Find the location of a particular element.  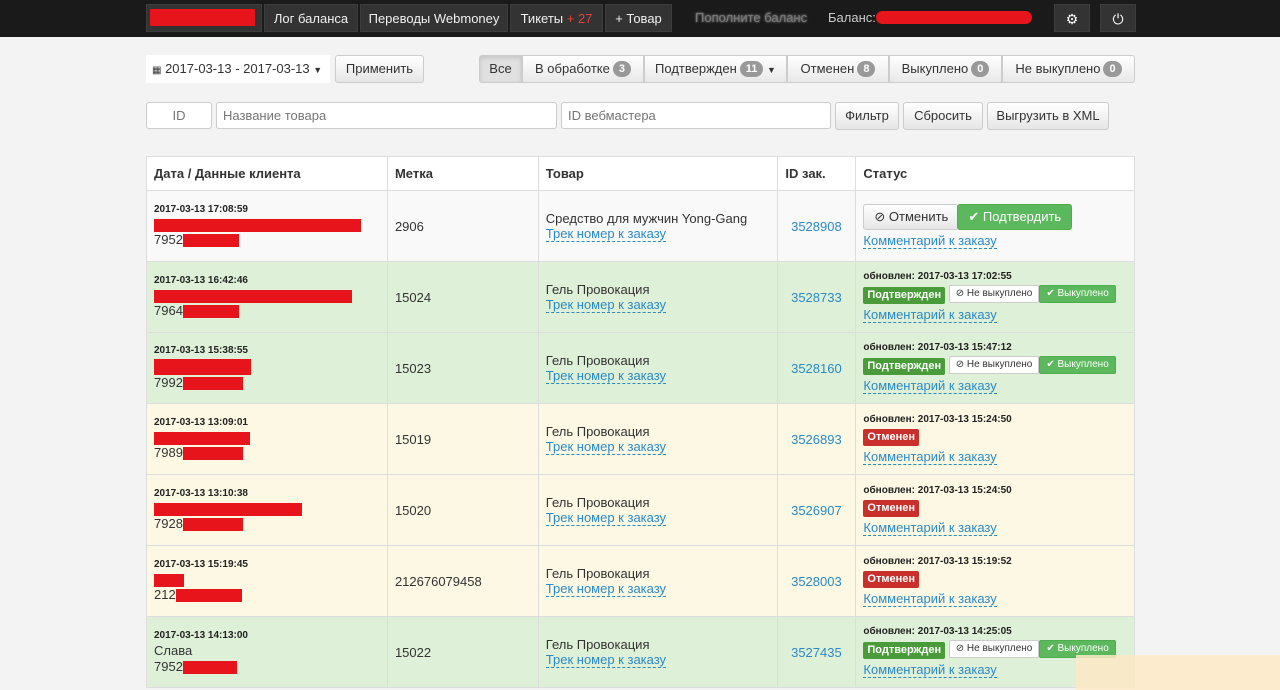

bought-label: Выкуплено is located at coordinates (1083, 365).